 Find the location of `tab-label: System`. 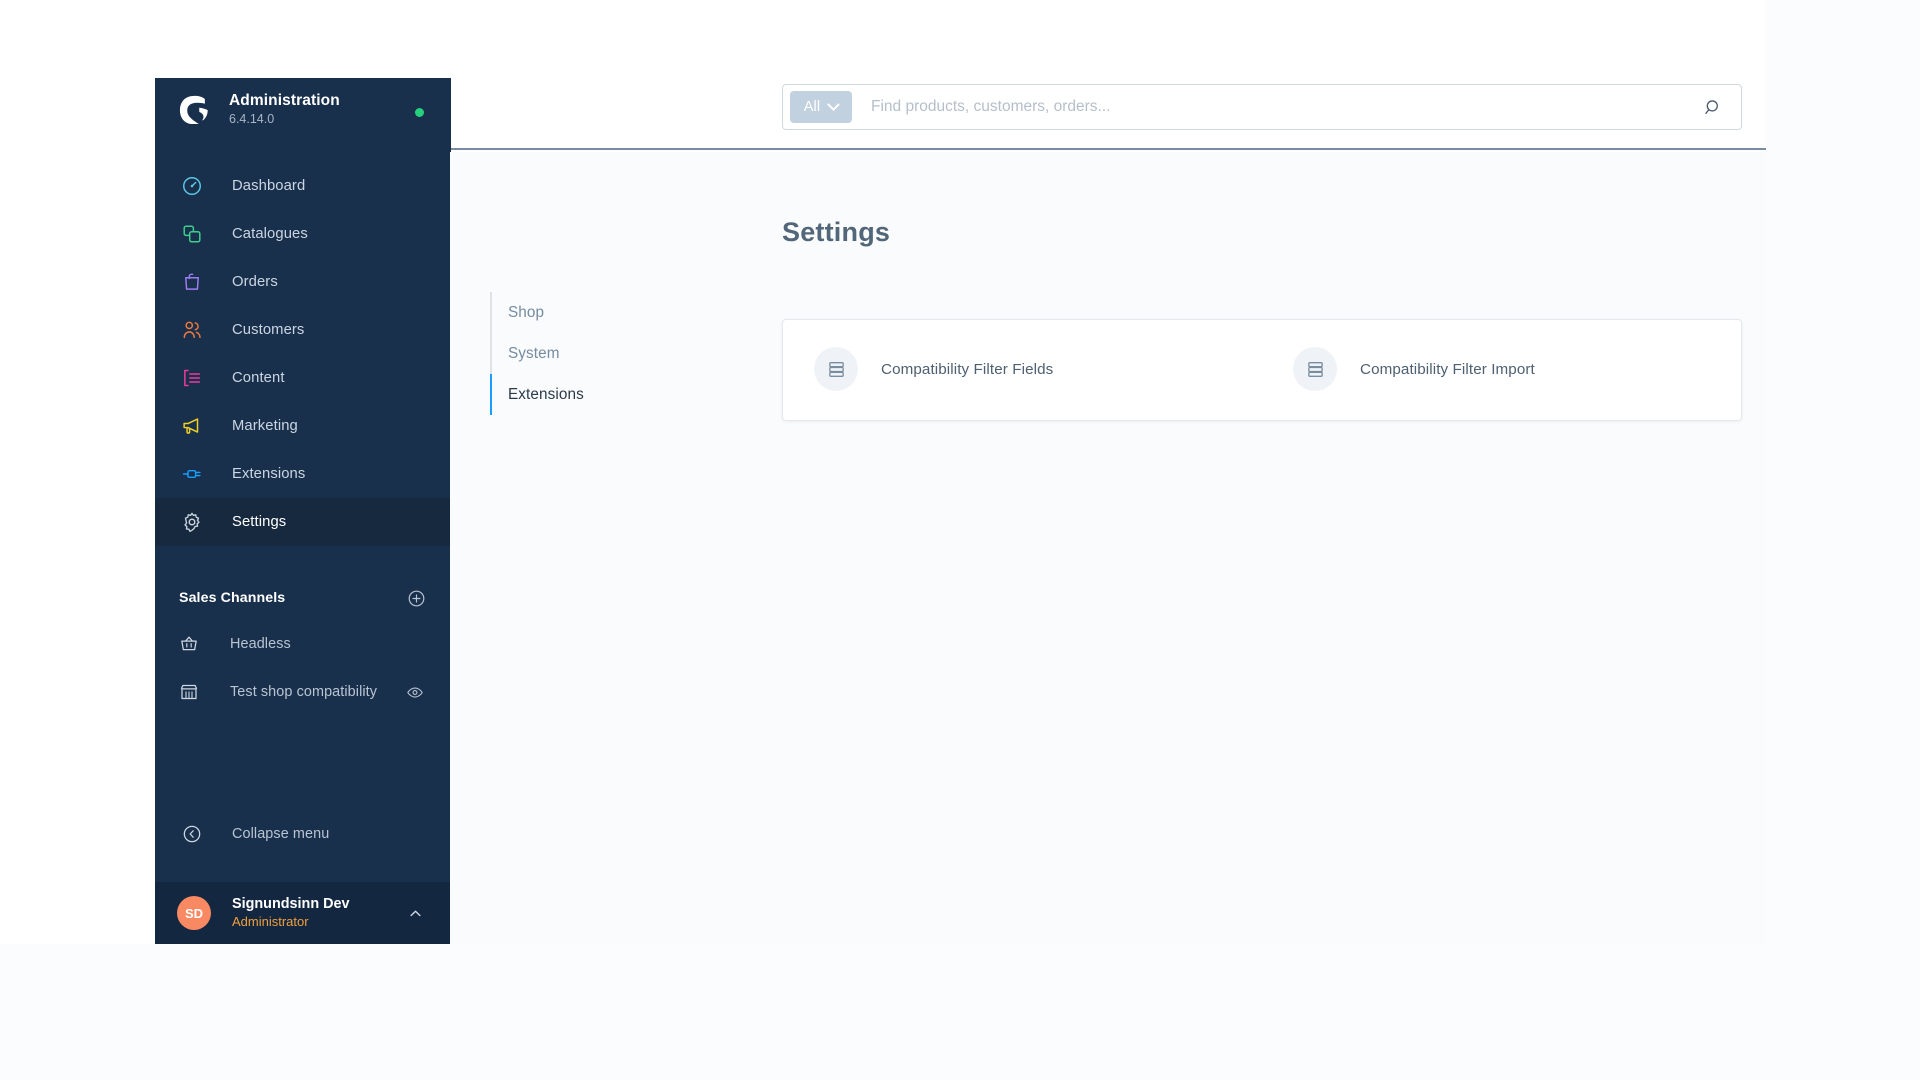

tab-label: System is located at coordinates (534, 353).